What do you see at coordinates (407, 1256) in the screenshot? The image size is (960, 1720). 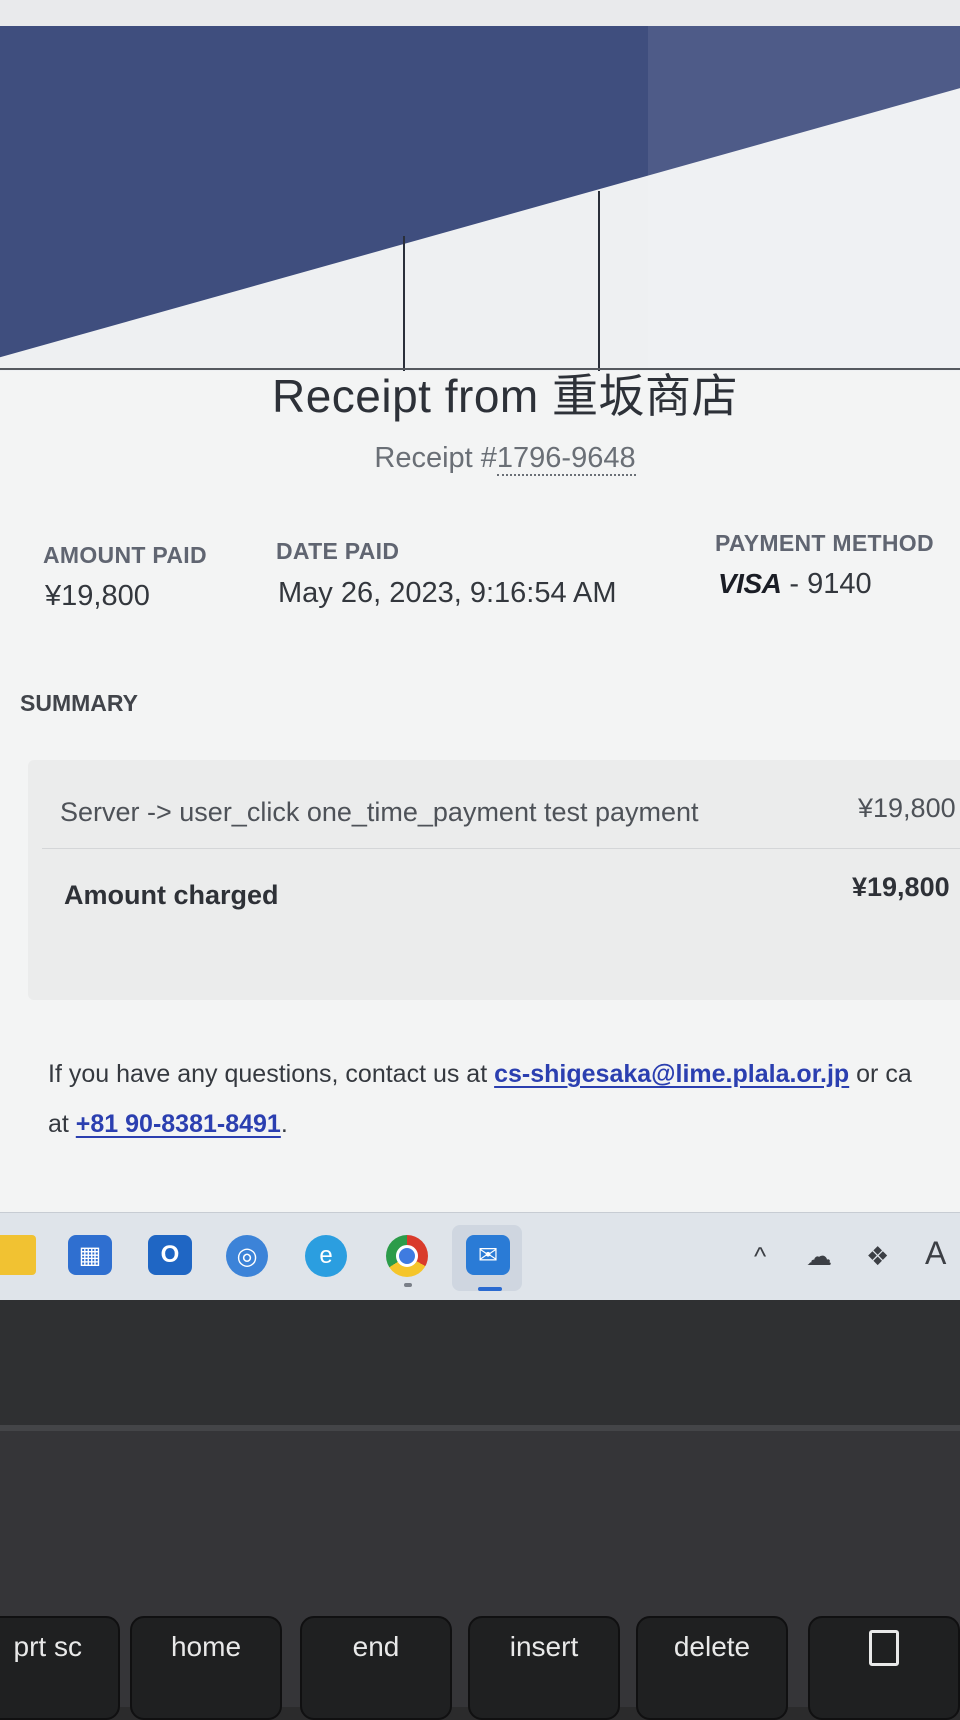 I see `chrome-icon` at bounding box center [407, 1256].